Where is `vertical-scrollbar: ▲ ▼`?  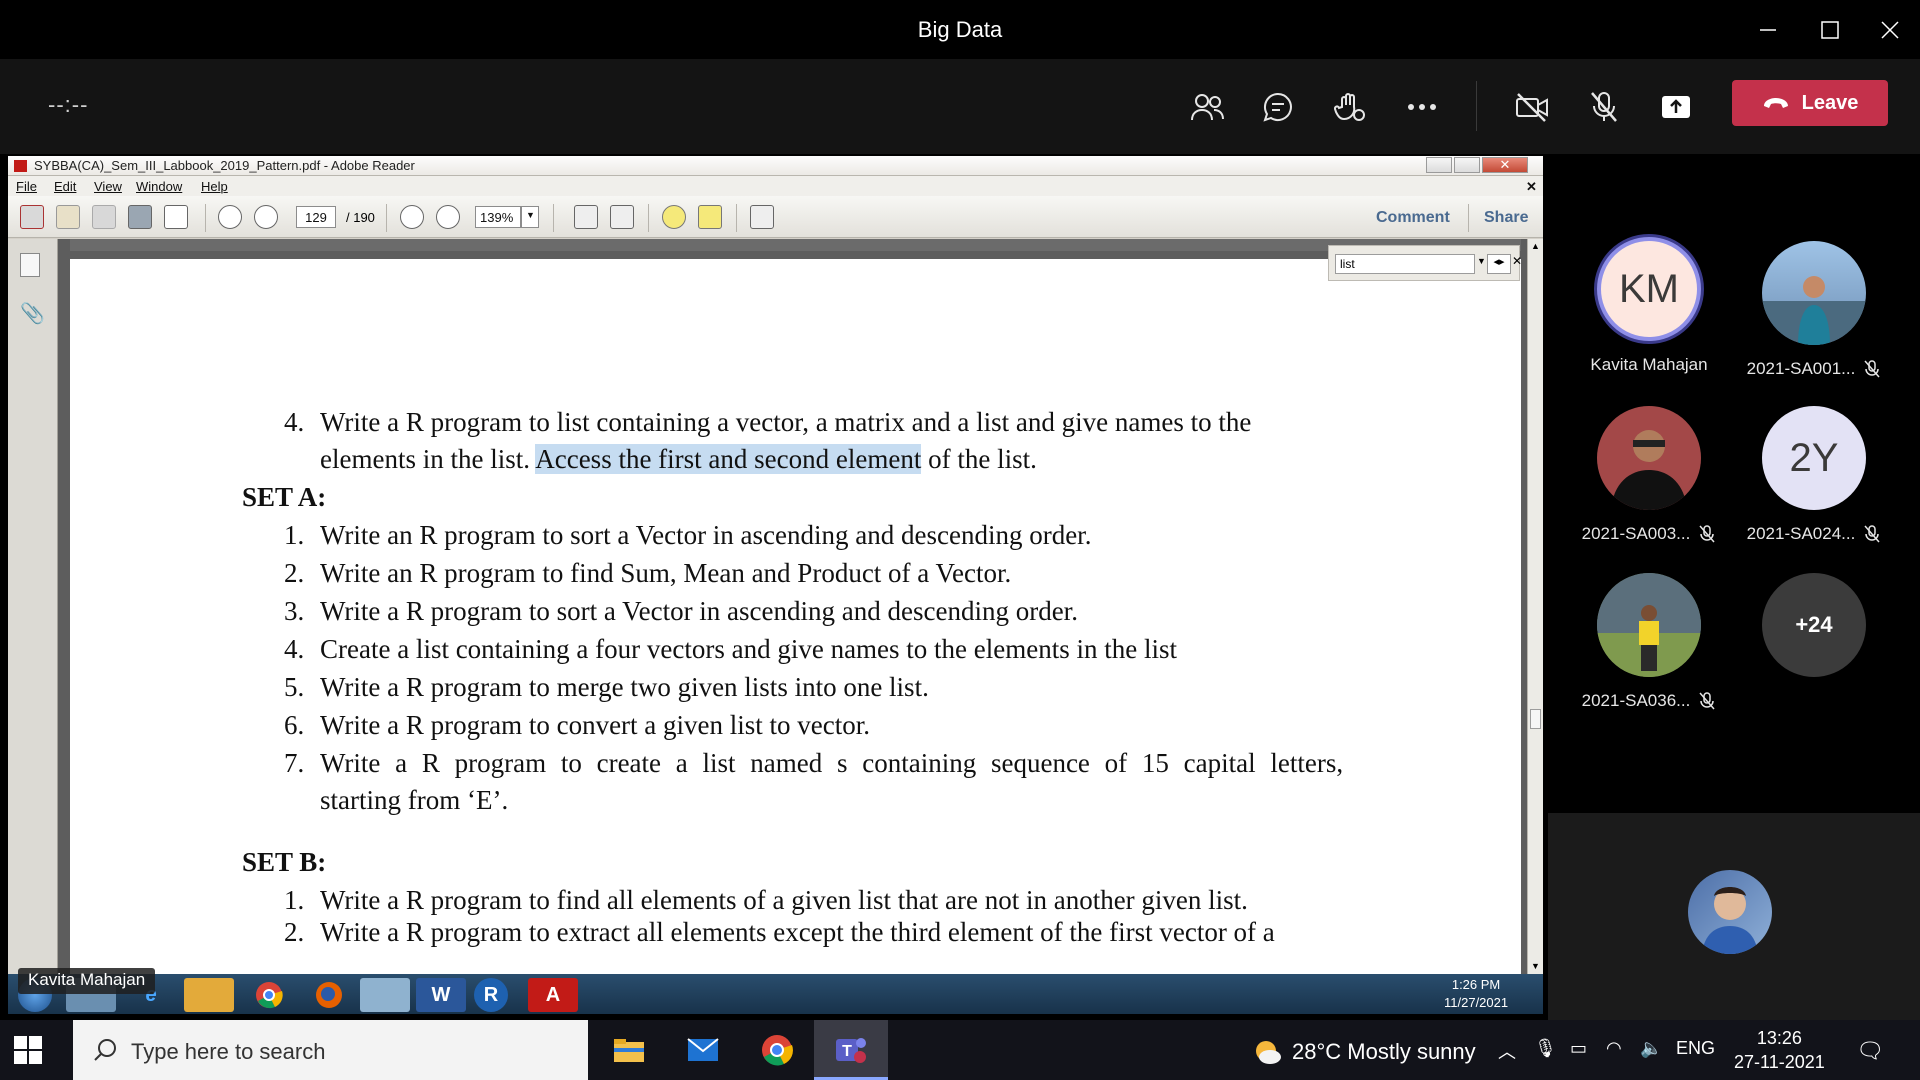
vertical-scrollbar: ▲ ▼ is located at coordinates (1535, 606).